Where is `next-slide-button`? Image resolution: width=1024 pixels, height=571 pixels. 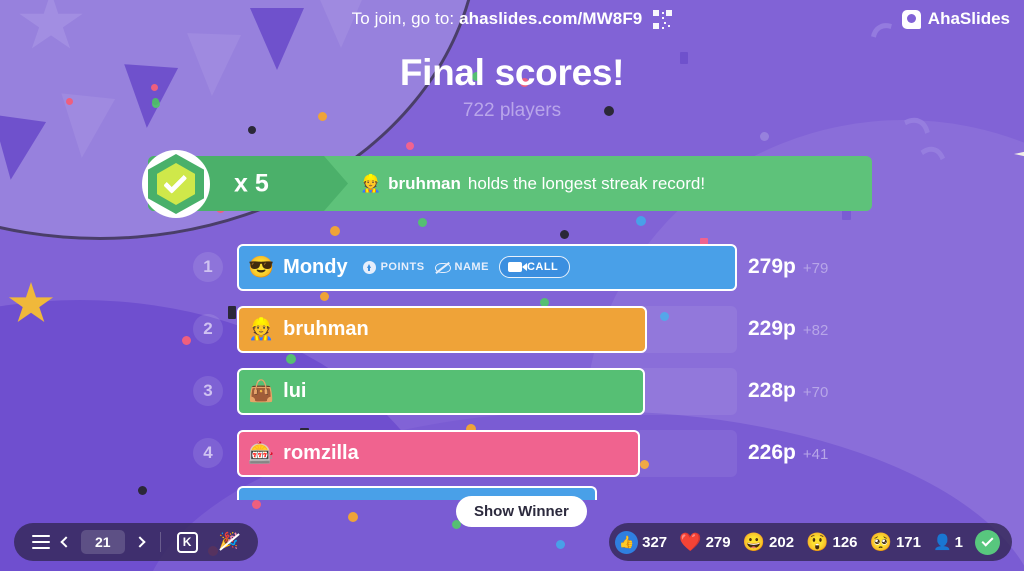
next-slide-button is located at coordinates (140, 542).